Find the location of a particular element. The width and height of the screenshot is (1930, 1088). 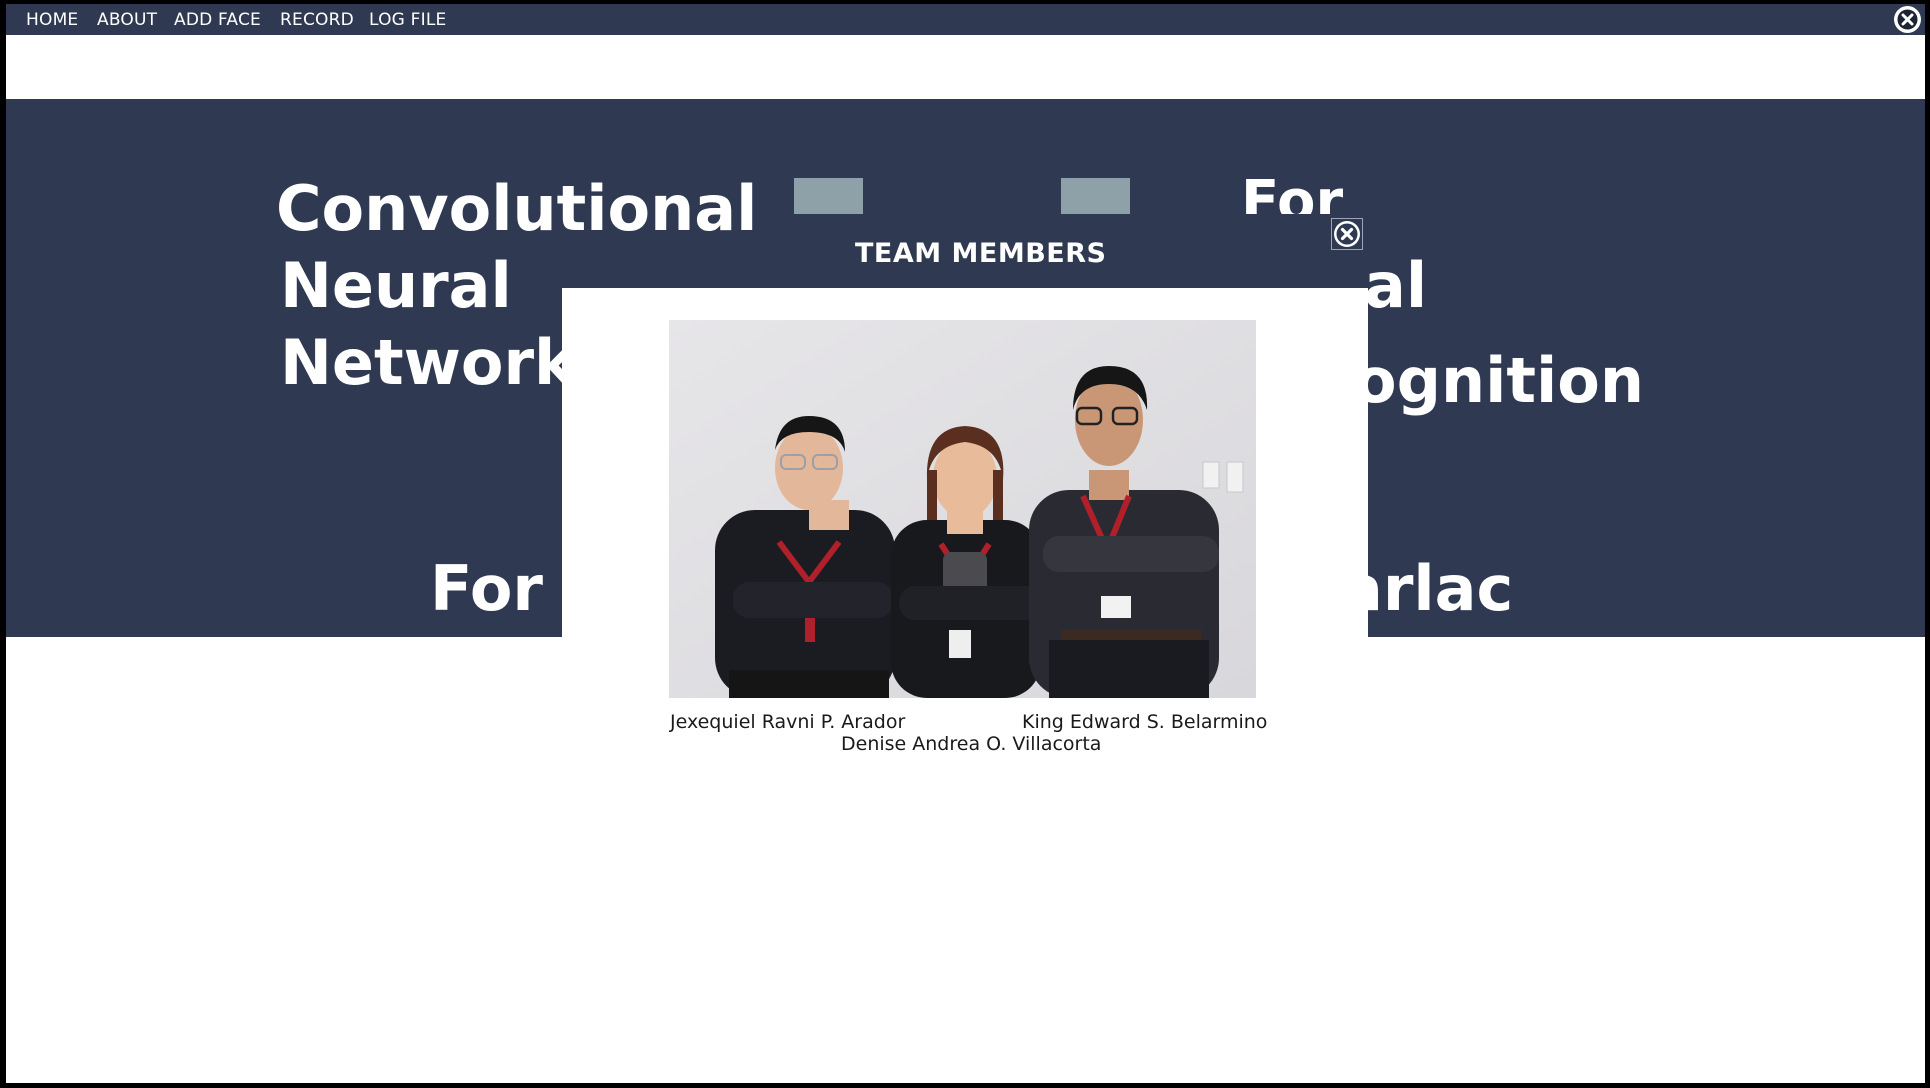

menu-item-log-file: LOG FILE is located at coordinates (407, 20).